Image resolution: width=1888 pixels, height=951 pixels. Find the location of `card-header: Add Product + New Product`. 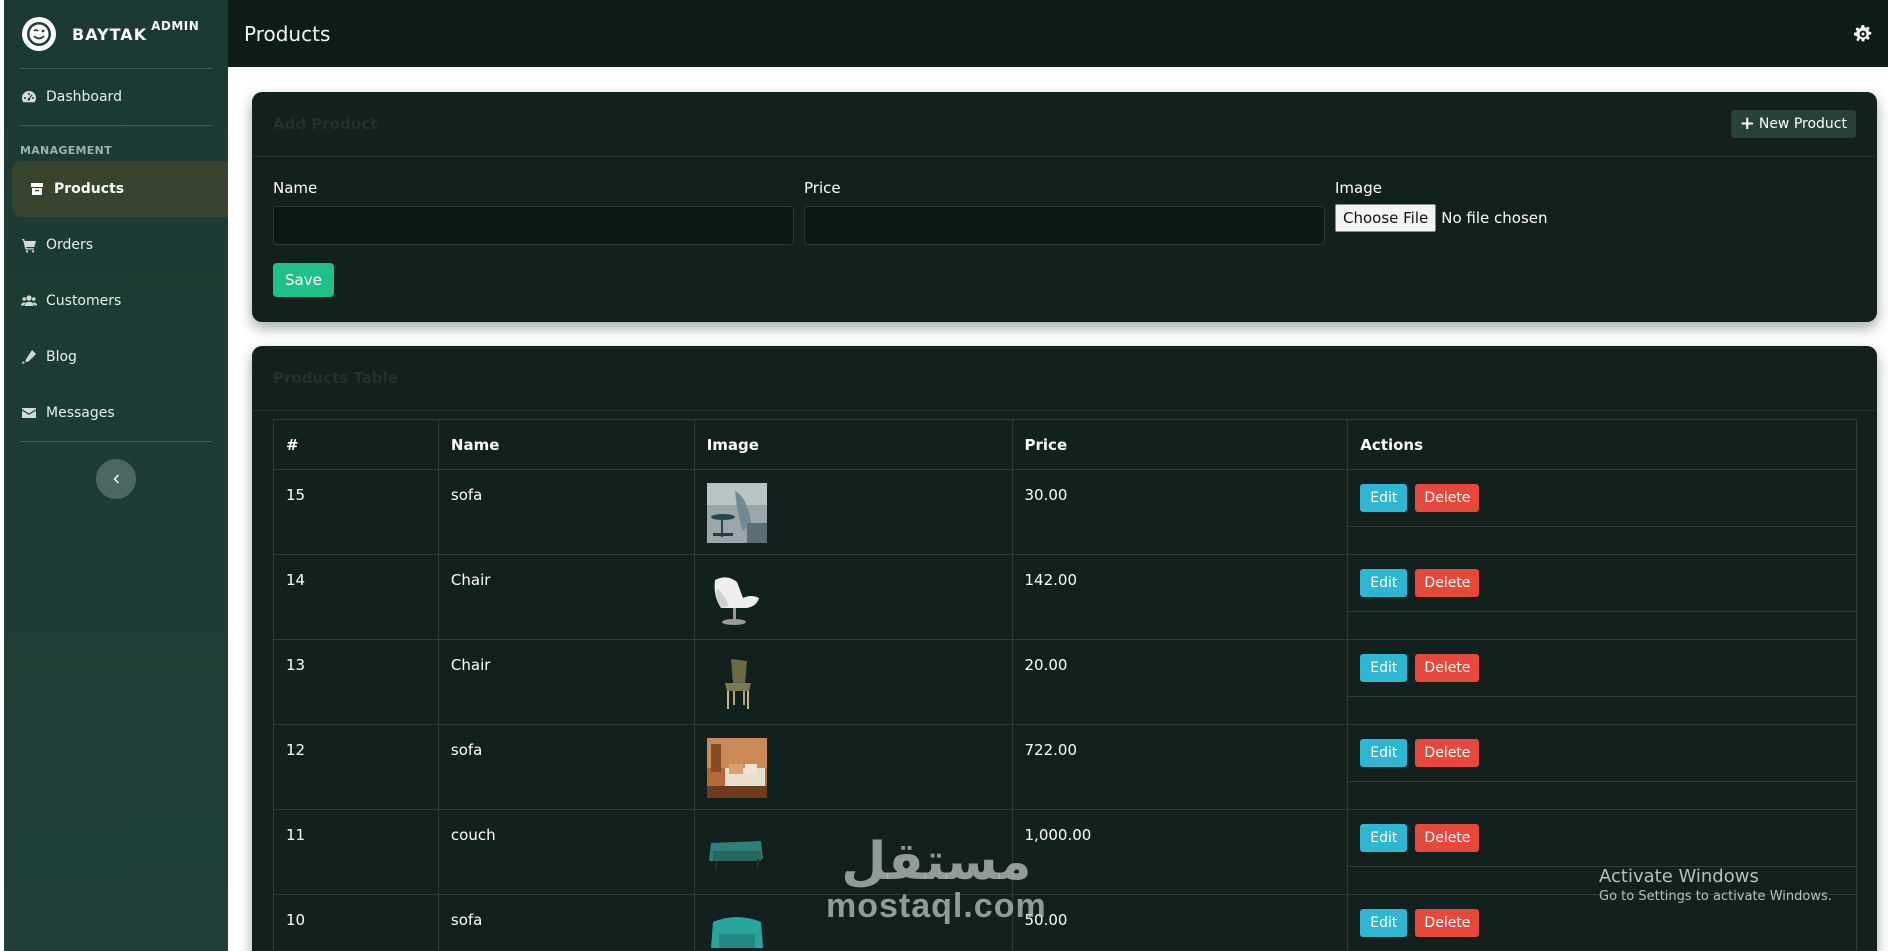

card-header: Add Product + New Product is located at coordinates (1064, 124).